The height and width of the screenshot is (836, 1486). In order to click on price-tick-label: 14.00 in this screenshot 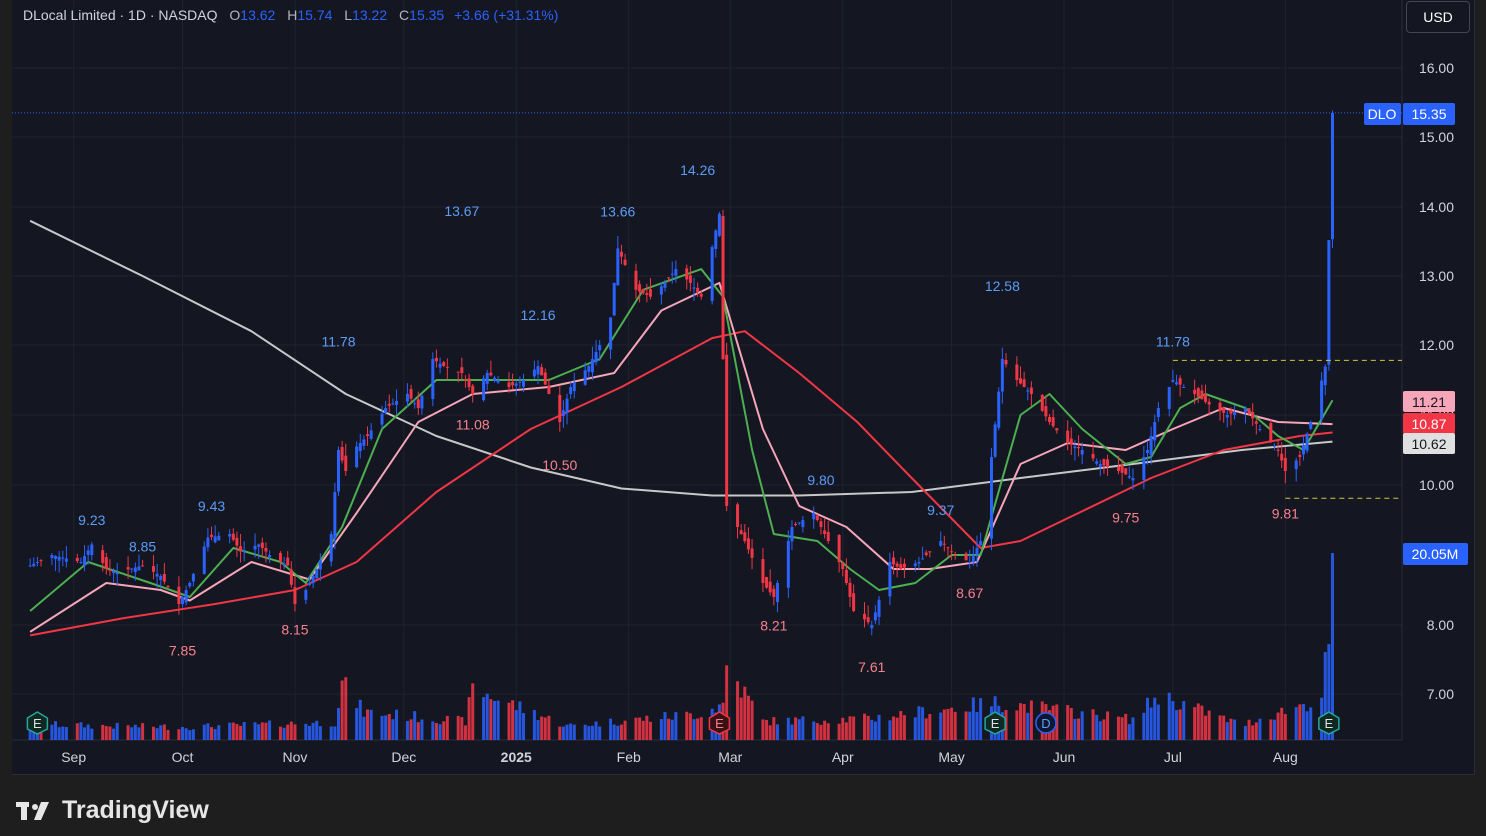, I will do `click(1436, 207)`.